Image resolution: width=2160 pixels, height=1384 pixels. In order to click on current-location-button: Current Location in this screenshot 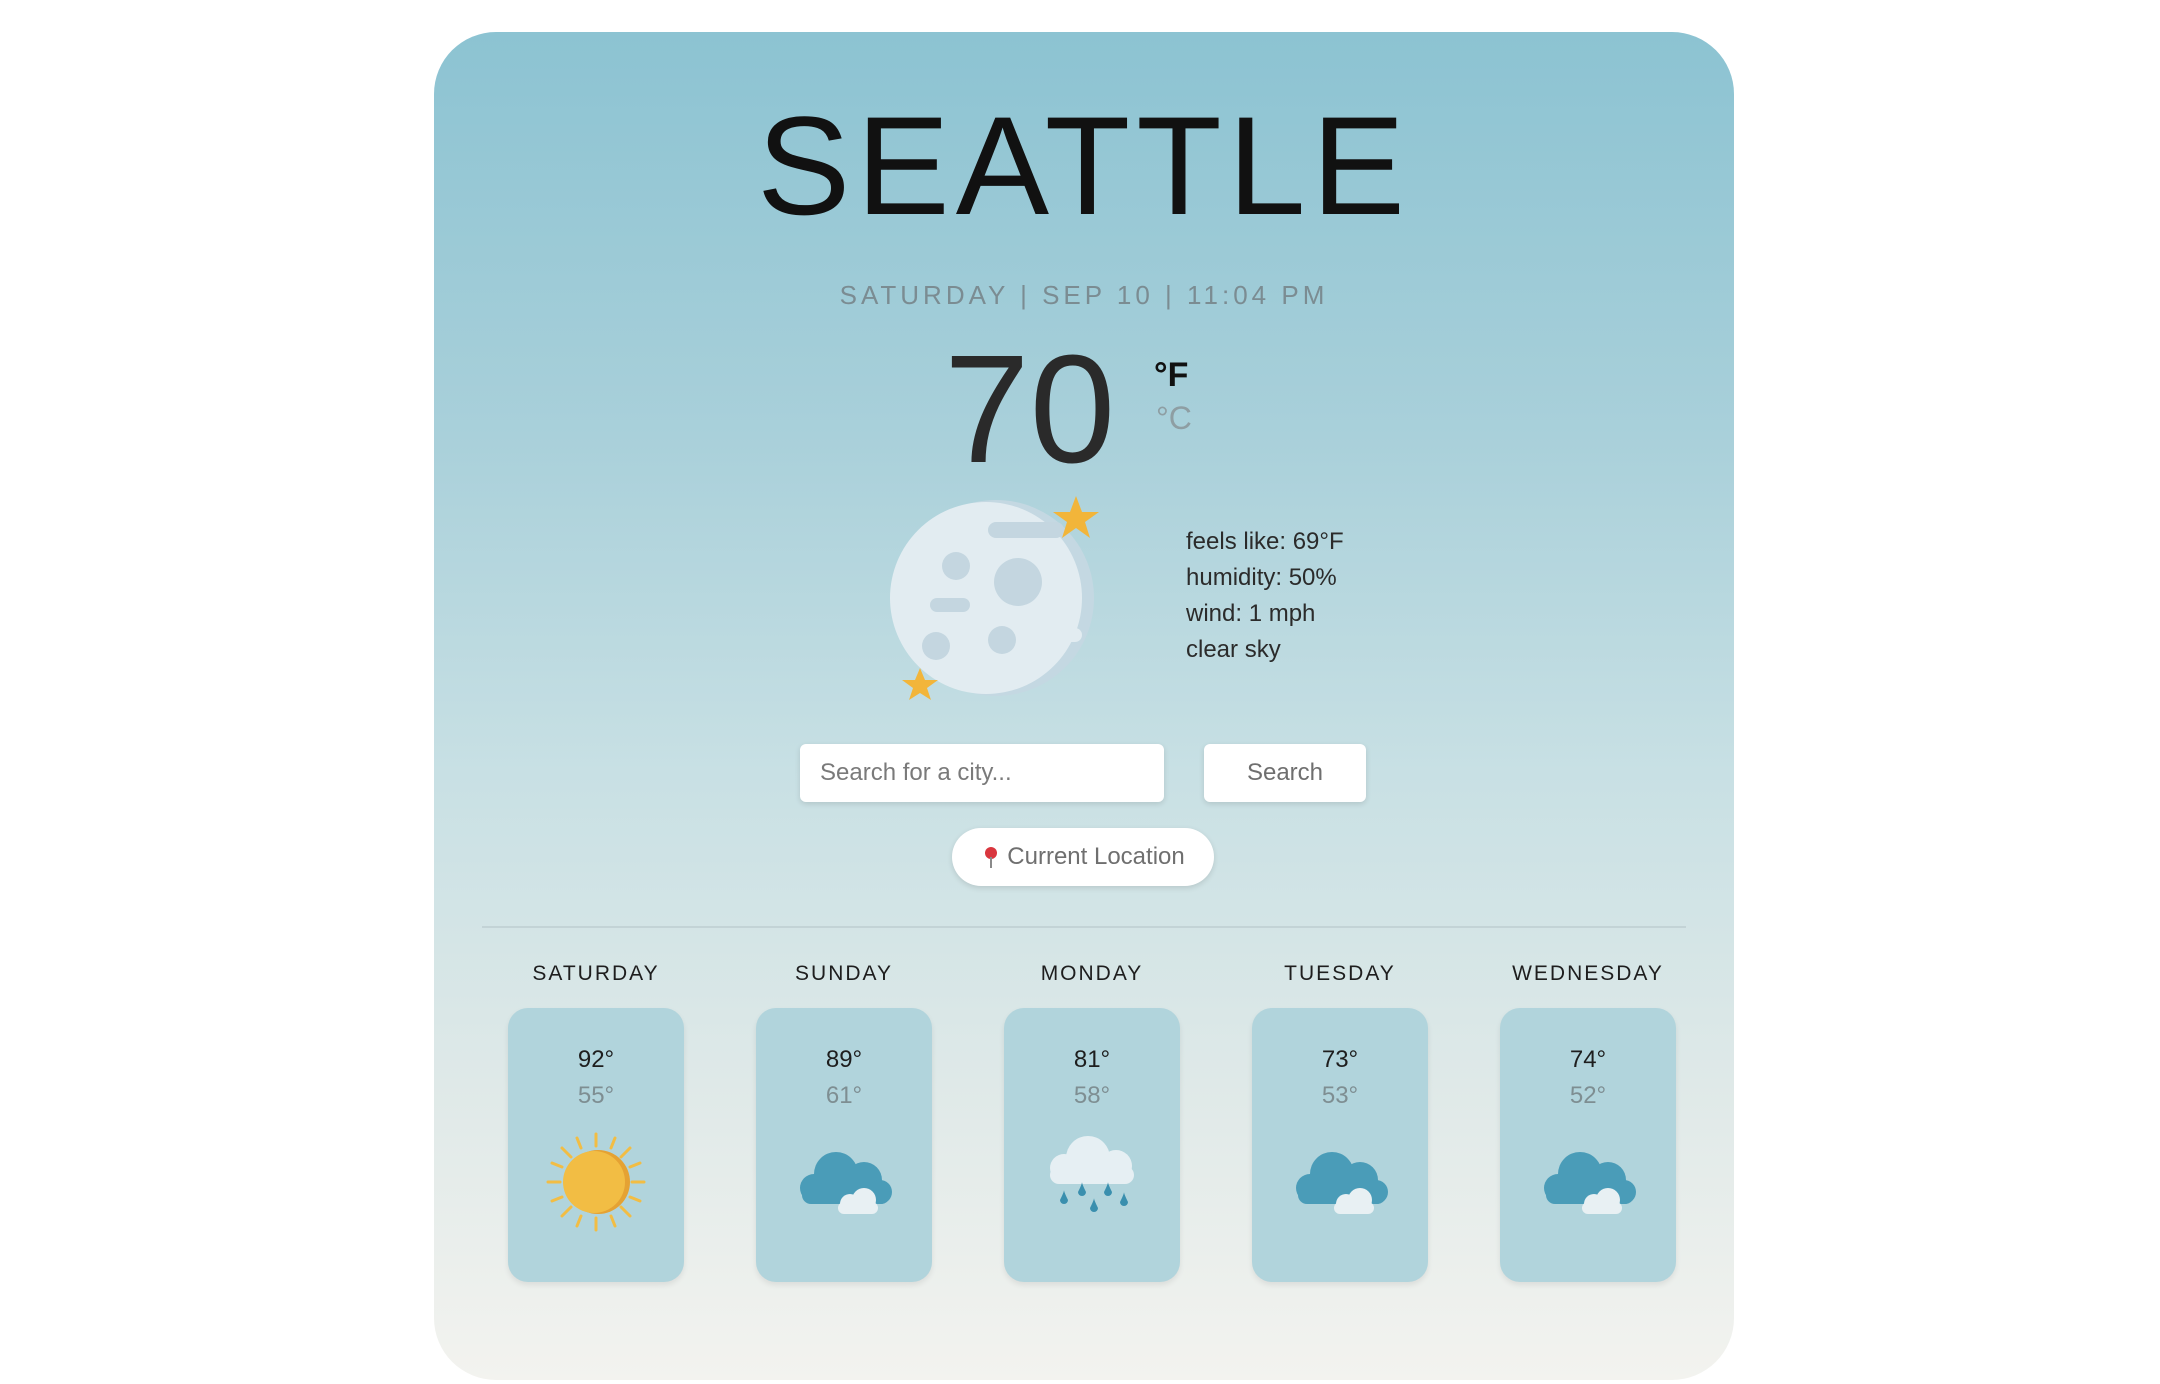, I will do `click(1083, 857)`.